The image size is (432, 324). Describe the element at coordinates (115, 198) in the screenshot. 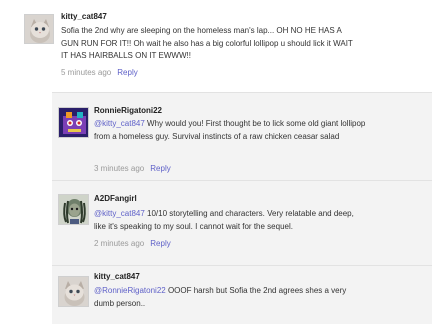

I see `comment-username: A2DFangirl` at that location.